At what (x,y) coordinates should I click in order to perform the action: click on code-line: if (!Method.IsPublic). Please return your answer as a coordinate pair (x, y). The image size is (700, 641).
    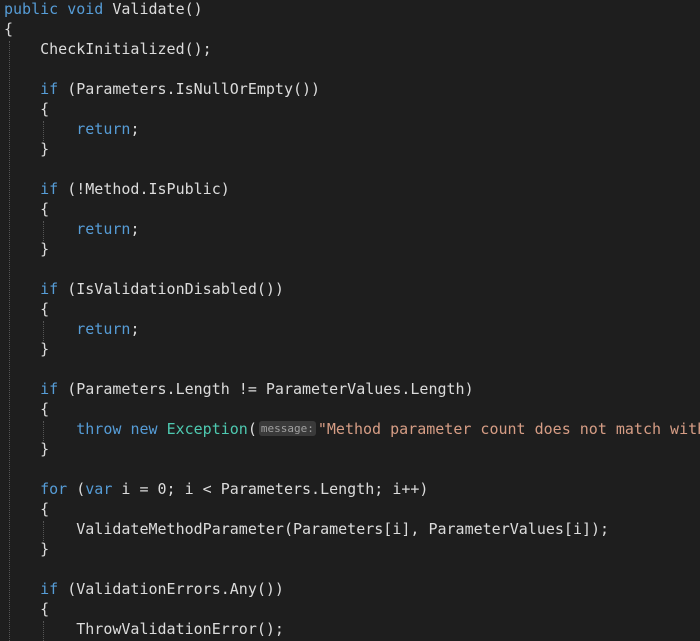
    Looking at the image, I should click on (117, 189).